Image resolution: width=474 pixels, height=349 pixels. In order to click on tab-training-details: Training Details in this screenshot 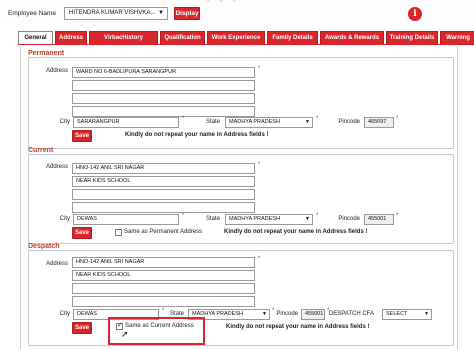, I will do `click(412, 38)`.